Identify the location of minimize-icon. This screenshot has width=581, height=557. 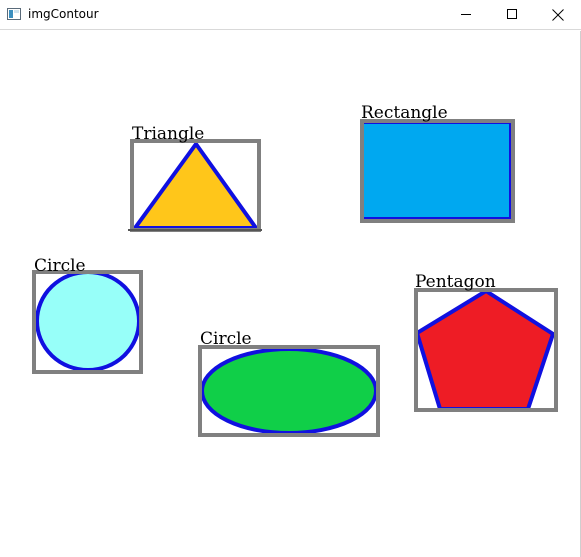
(465, 14).